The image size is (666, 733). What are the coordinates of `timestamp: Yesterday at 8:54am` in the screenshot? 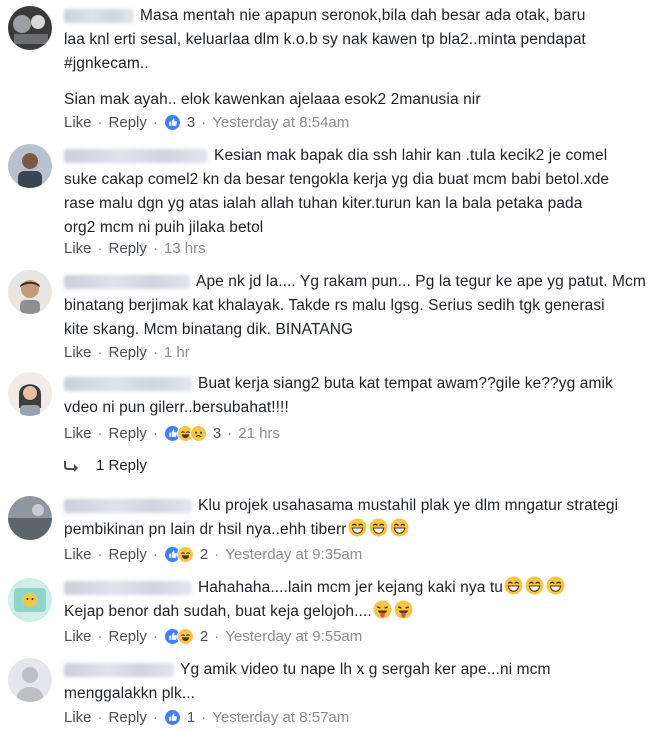 It's located at (280, 122).